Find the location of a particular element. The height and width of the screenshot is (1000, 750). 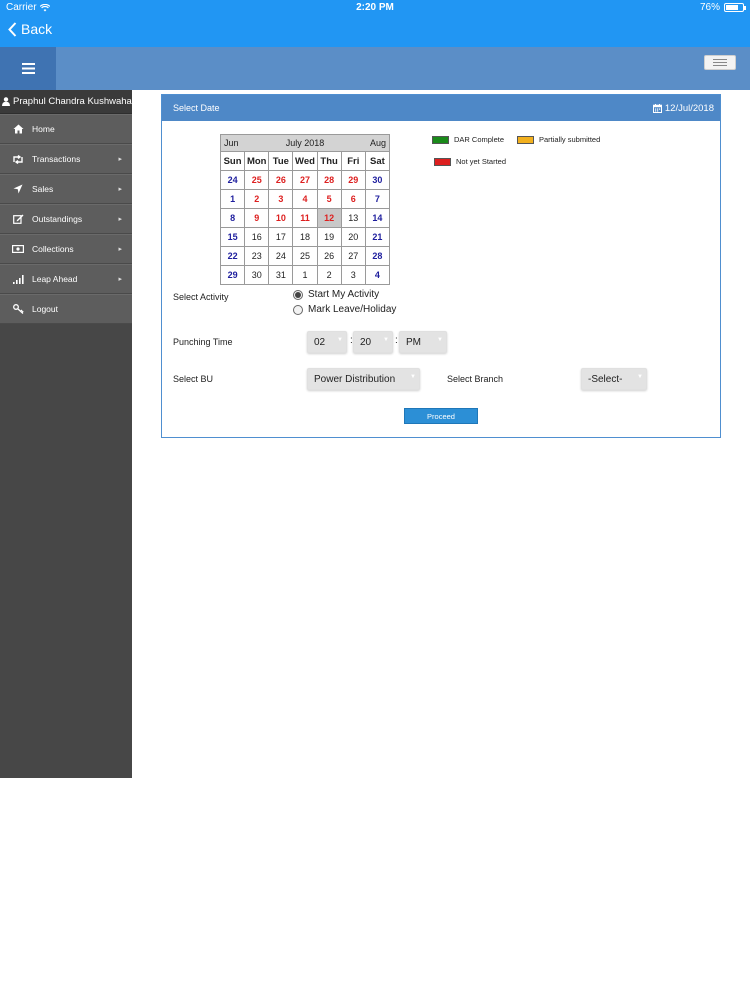

sidebar-item-sales: Sales ▸ is located at coordinates (66, 189).